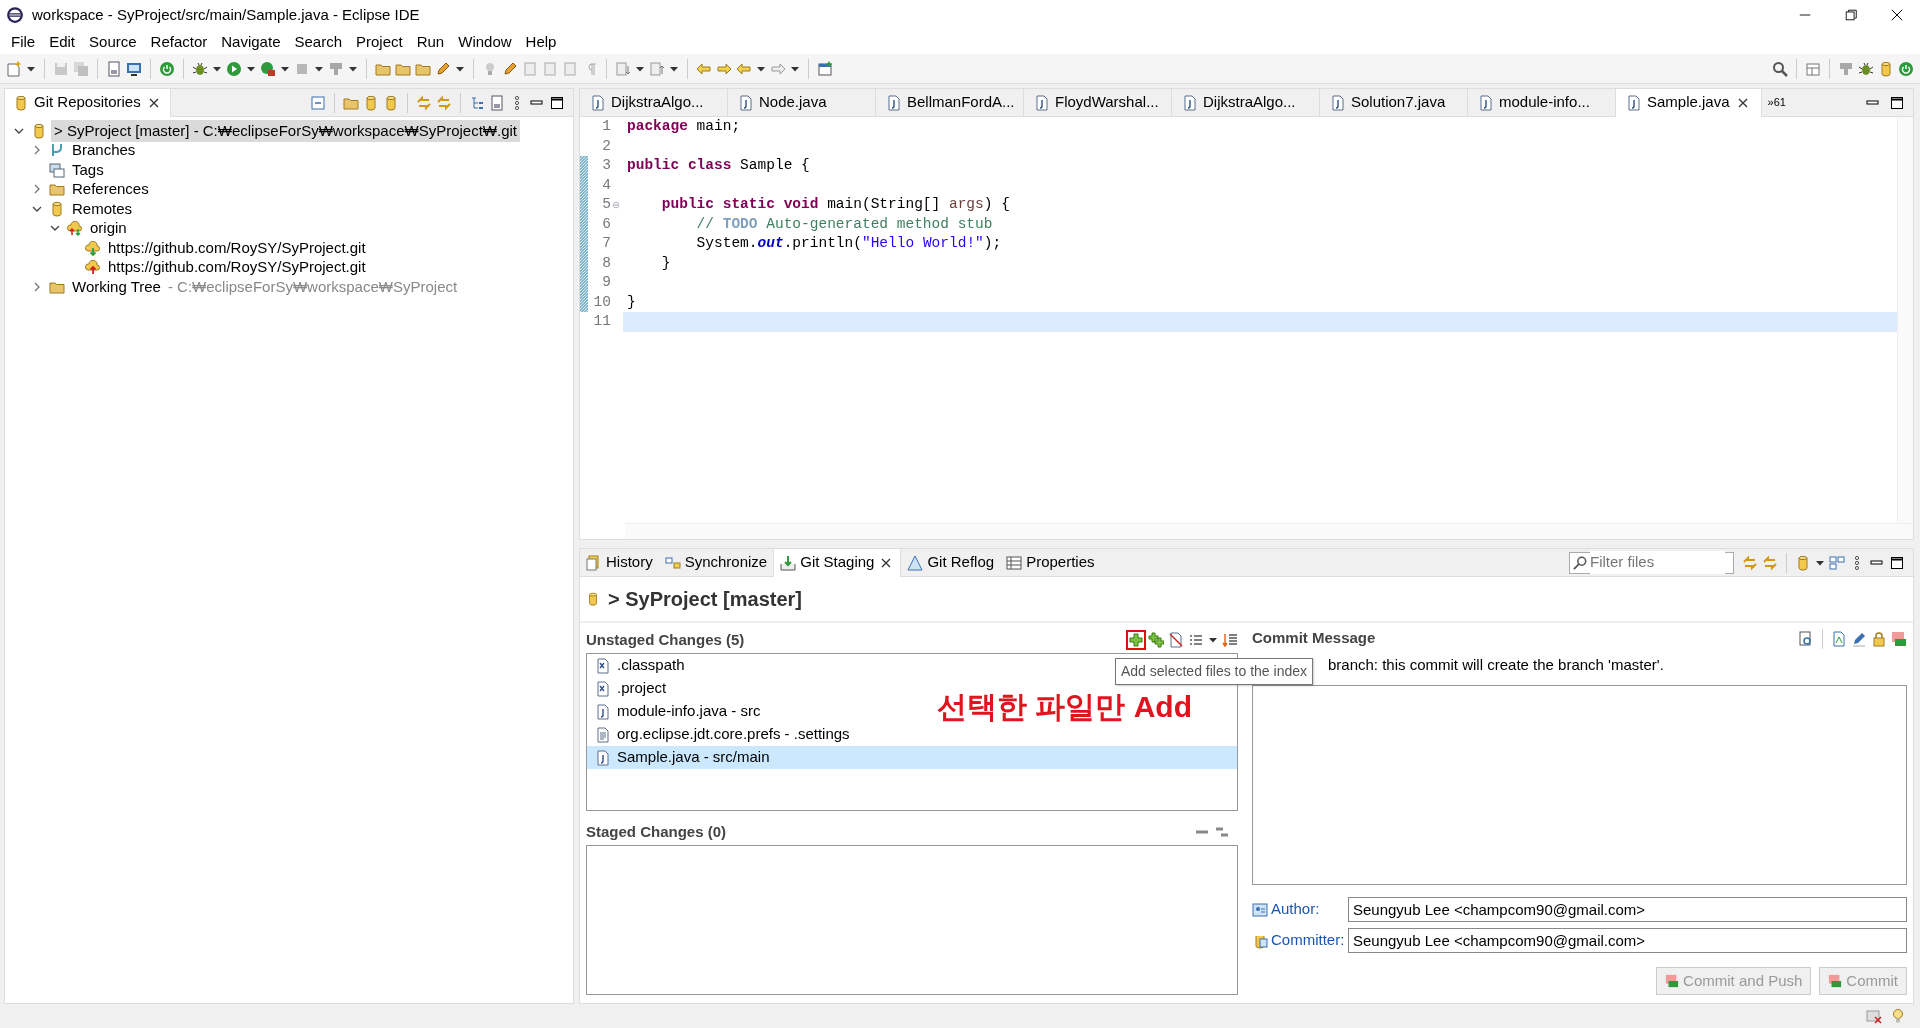  What do you see at coordinates (606, 224) in the screenshot?
I see `line-number: 6` at bounding box center [606, 224].